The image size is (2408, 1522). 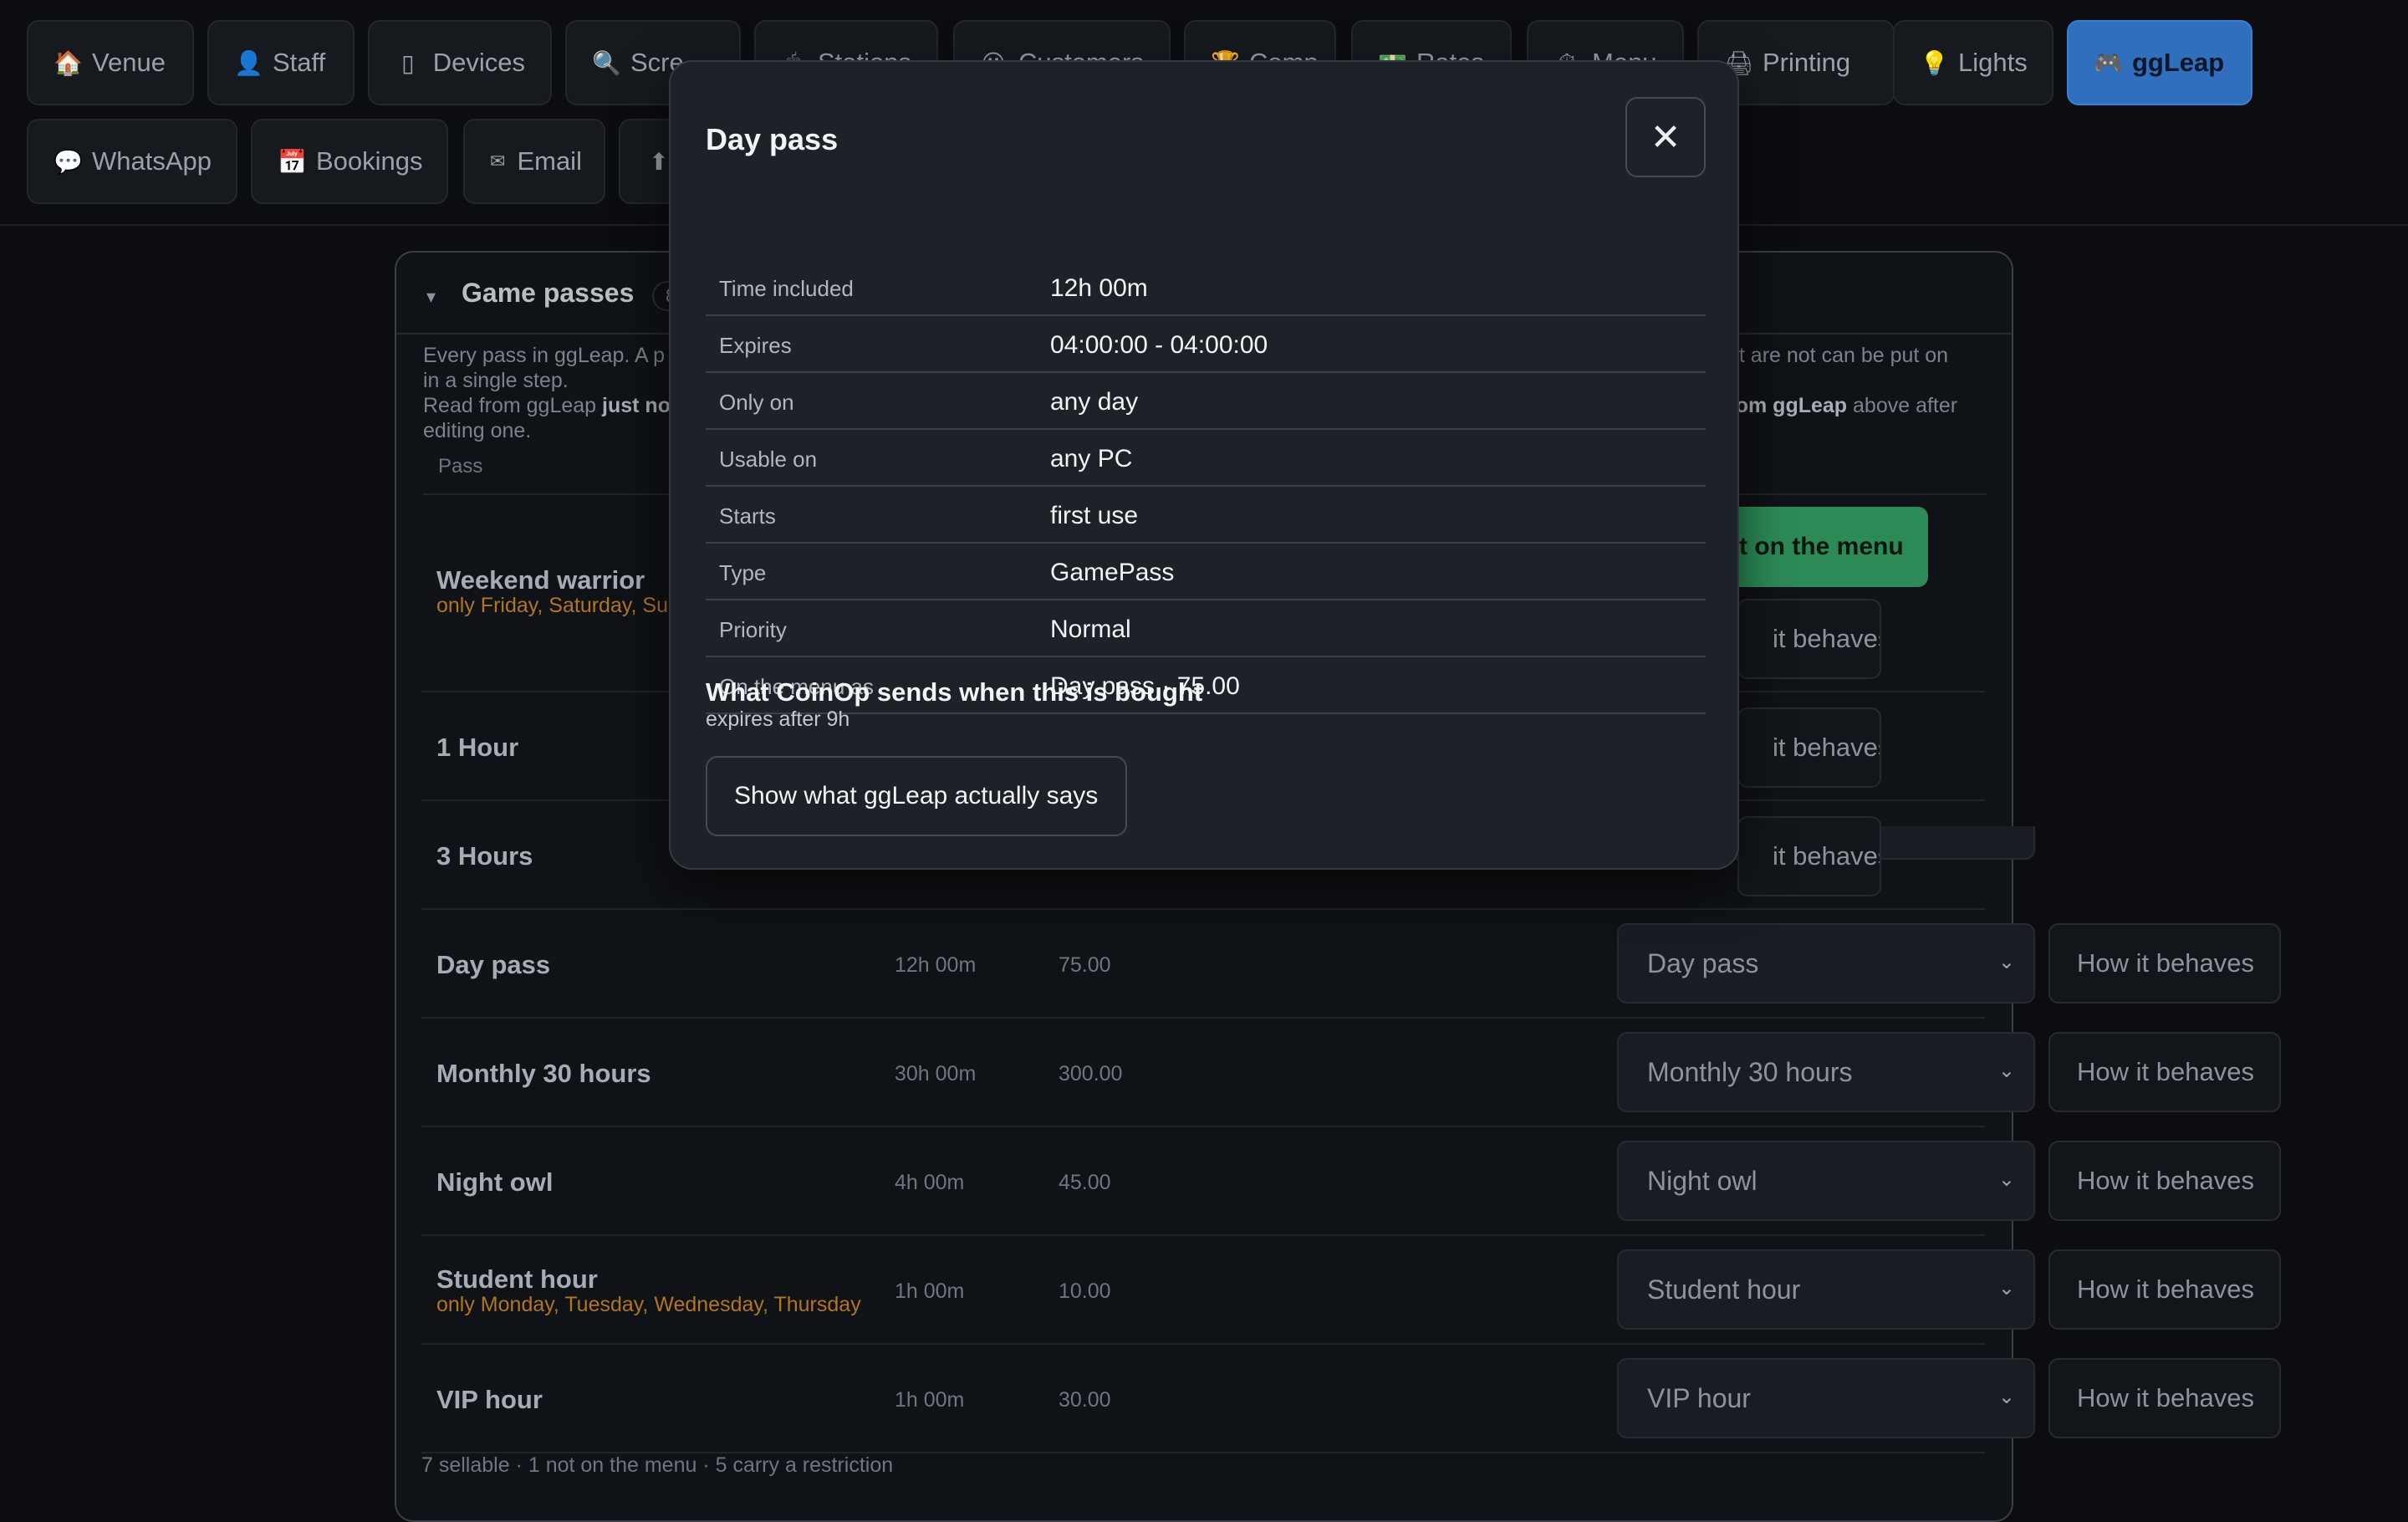 What do you see at coordinates (930, 1182) in the screenshot?
I see `pass-time: 4h 00m` at bounding box center [930, 1182].